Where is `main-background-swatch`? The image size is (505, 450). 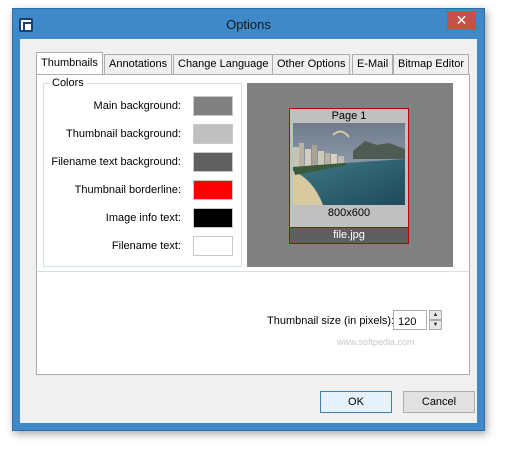
main-background-swatch is located at coordinates (213, 106).